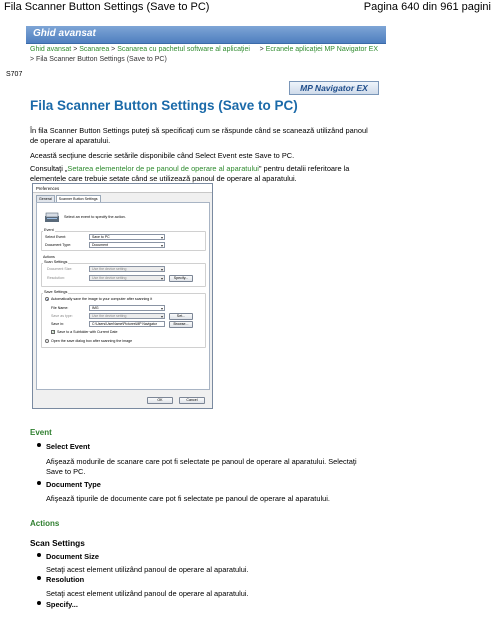 This screenshot has width=495, height=640. Describe the element at coordinates (50, 49) in the screenshot. I see `breadcrumb-link-1: Ghid avansat` at that location.